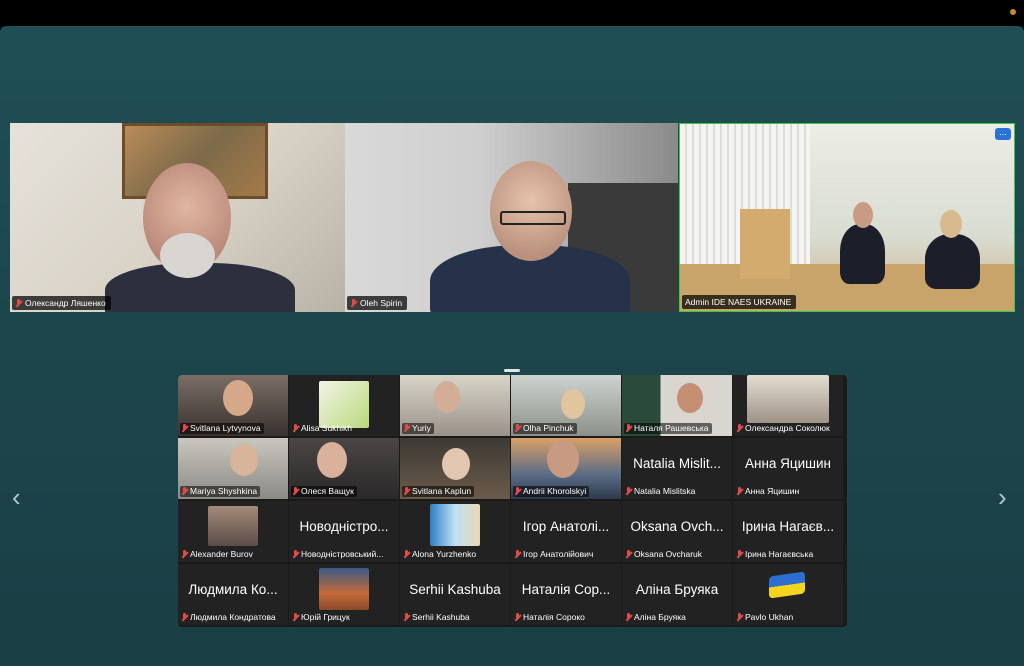 The image size is (1024, 666). Describe the element at coordinates (233, 531) in the screenshot. I see `participant-tile: Alexander Burov` at that location.